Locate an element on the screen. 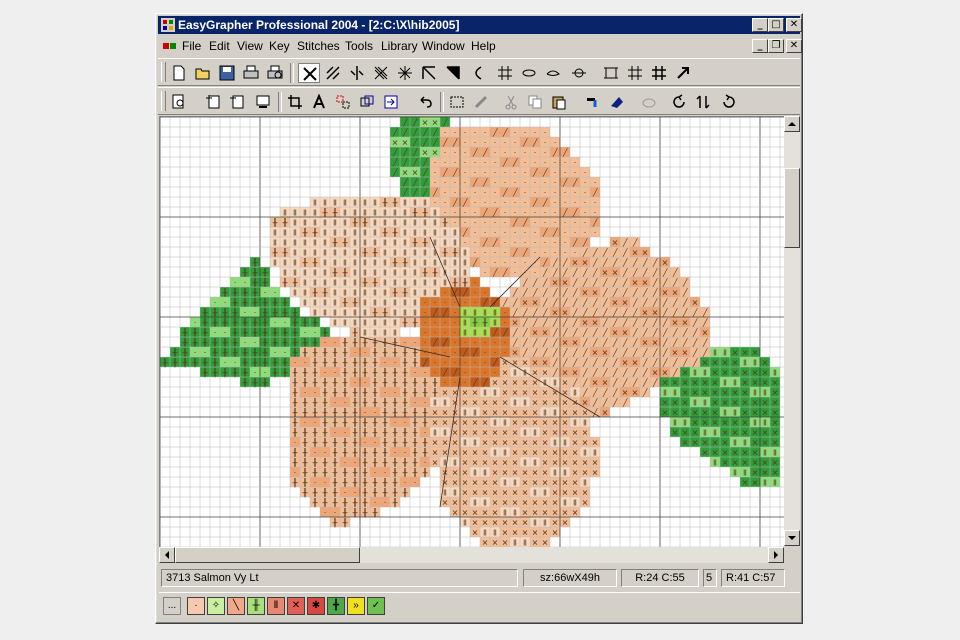 The width and height of the screenshot is (960, 640). cut-icon is located at coordinates (511, 102).